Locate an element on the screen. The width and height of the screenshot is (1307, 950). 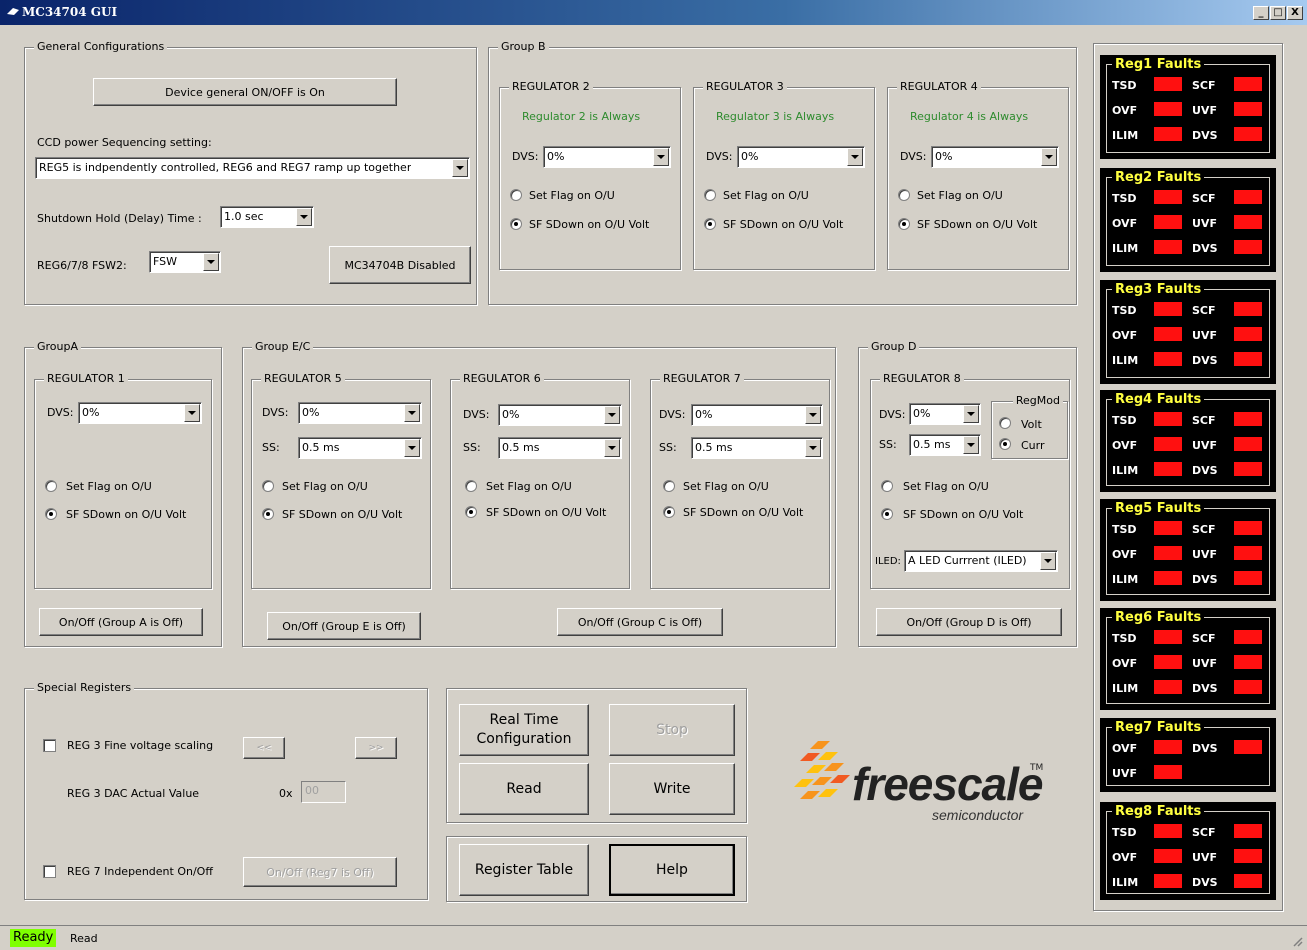
fault-led-ilim is located at coordinates (1168, 247).